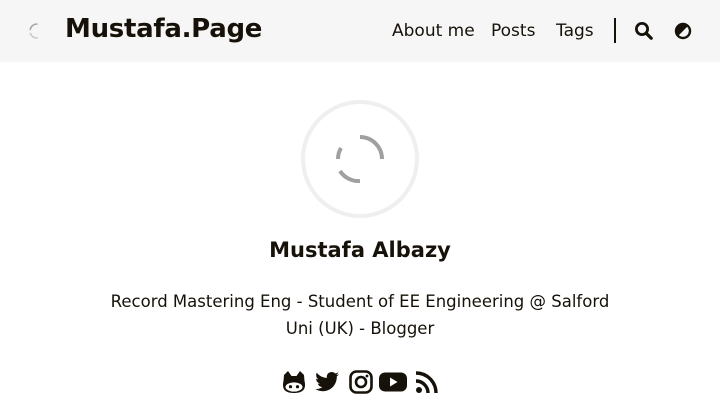 The width and height of the screenshot is (720, 405). I want to click on github-link, so click(294, 382).